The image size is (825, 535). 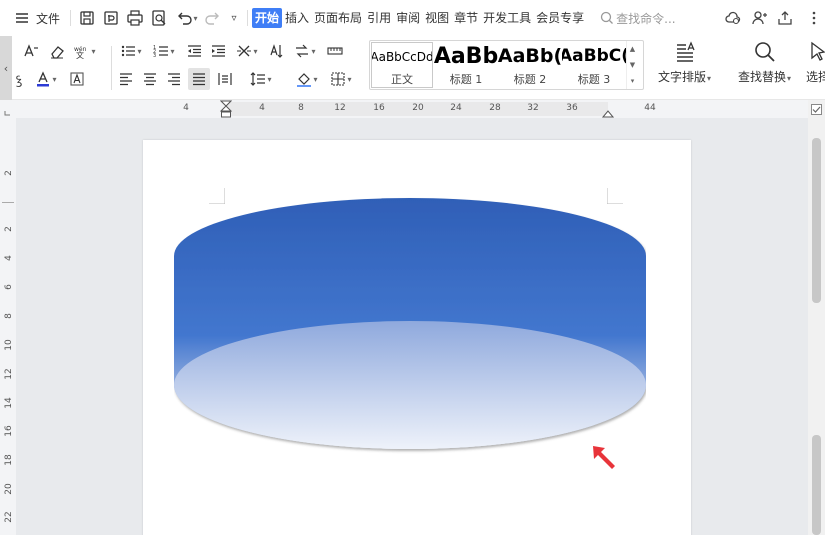 I want to click on line-spacing-icon, so click(x=258, y=79).